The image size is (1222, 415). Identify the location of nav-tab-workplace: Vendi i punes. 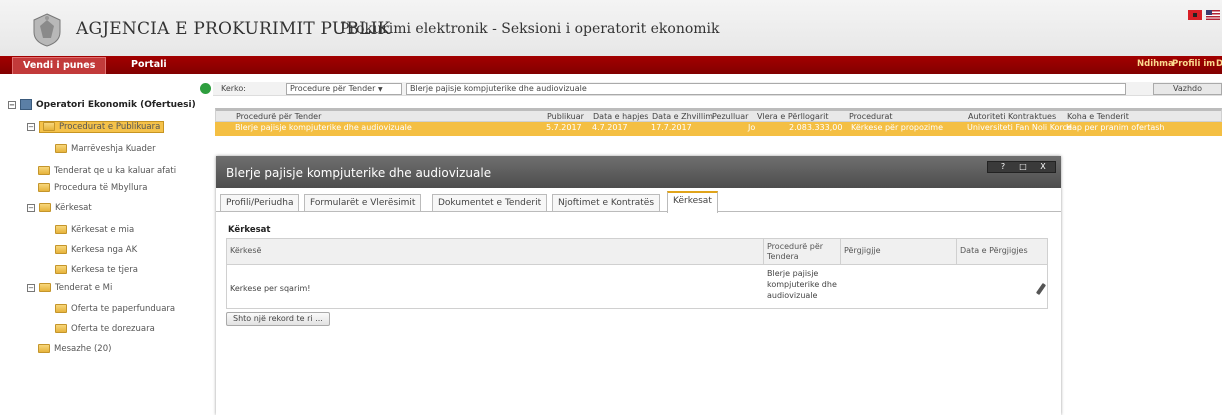
(59, 65).